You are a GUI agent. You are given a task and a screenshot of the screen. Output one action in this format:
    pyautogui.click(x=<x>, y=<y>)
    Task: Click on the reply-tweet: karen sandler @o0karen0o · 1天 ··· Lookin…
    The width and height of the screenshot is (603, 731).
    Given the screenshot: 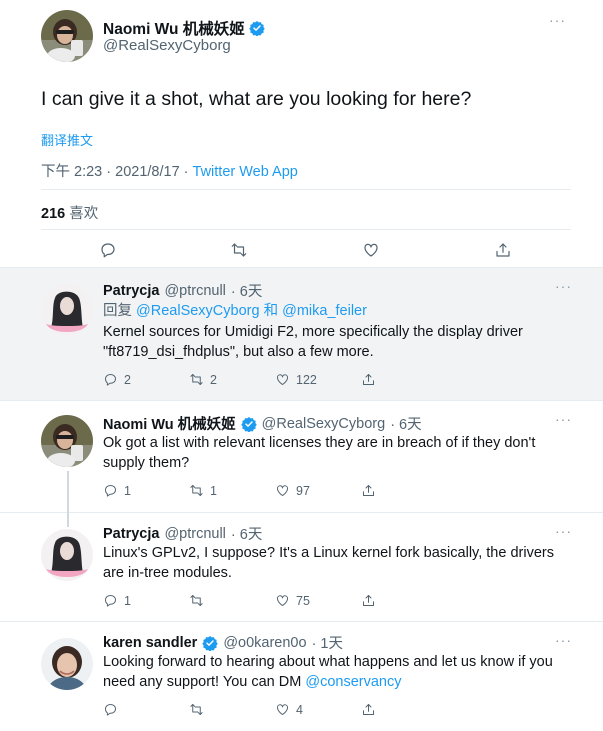 What is the action you would take?
    pyautogui.click(x=301, y=676)
    